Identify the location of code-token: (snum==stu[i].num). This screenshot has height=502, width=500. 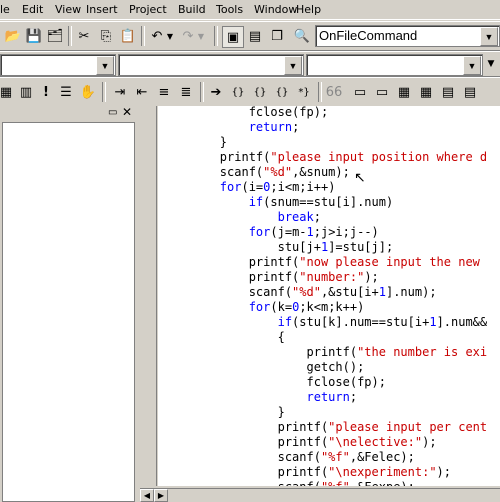
(328, 202).